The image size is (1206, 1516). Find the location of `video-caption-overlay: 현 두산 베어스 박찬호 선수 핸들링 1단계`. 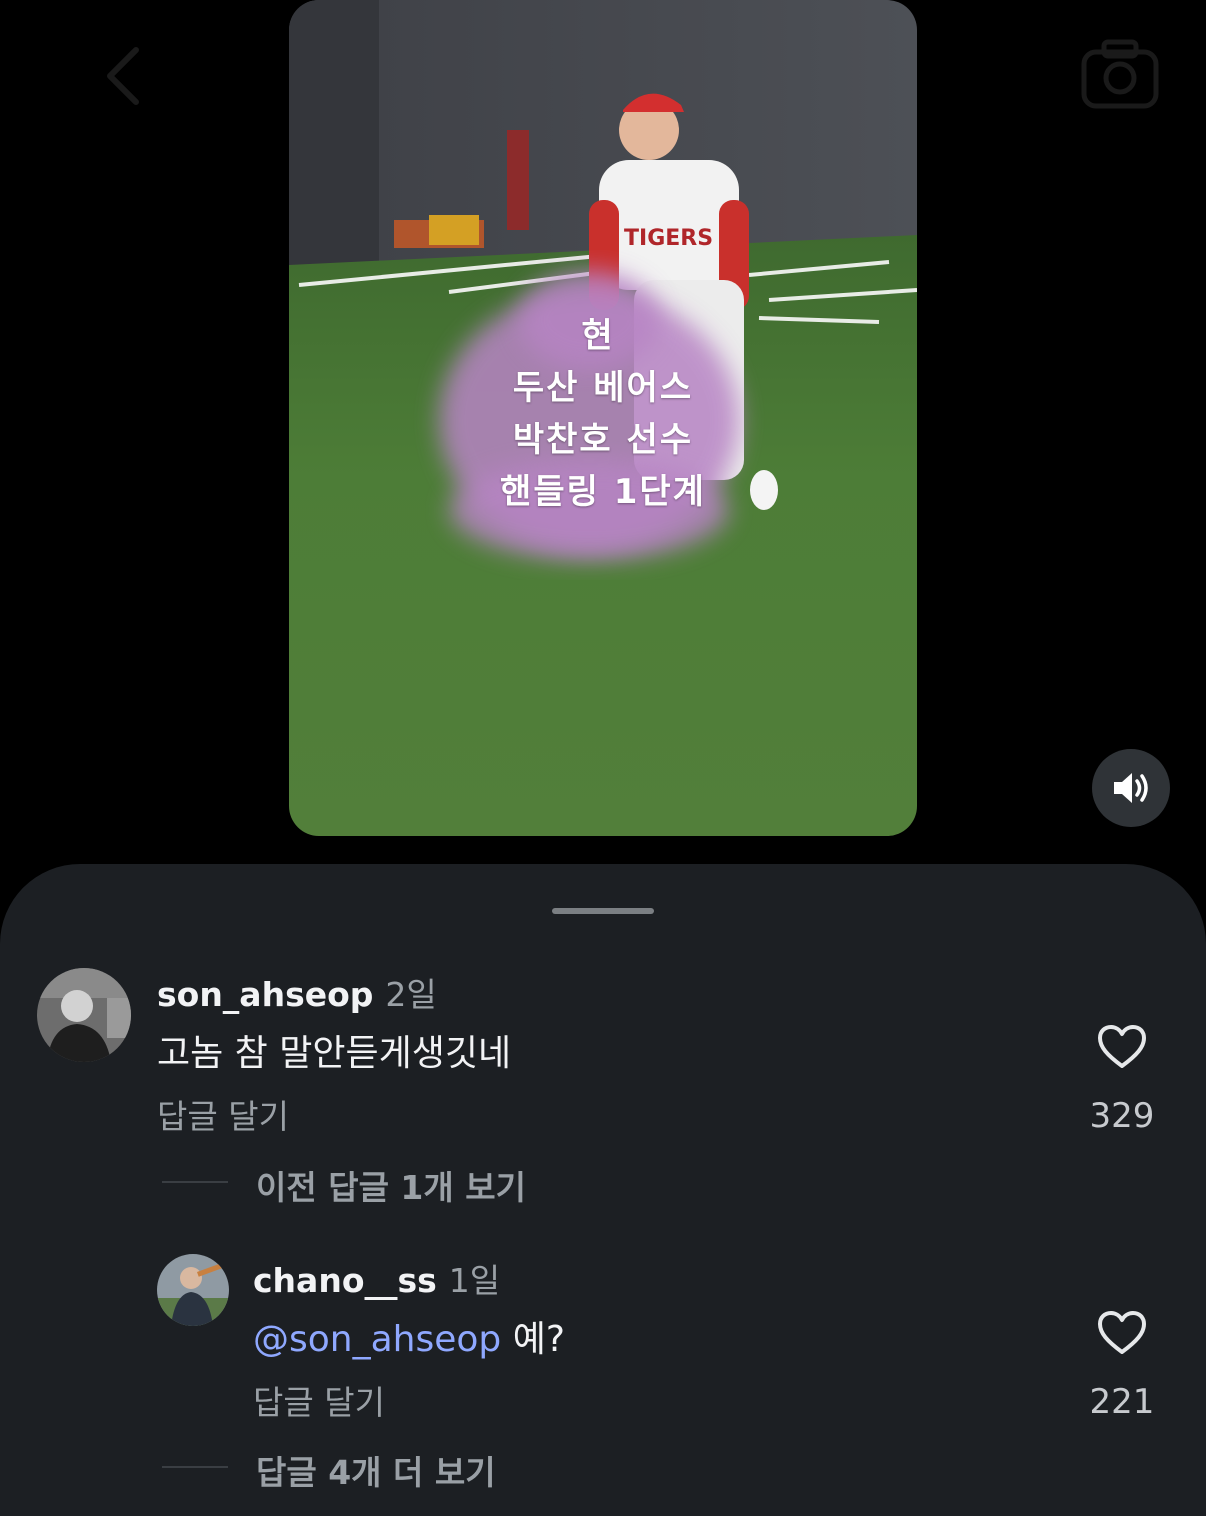

video-caption-overlay: 현 두산 베어스 박찬호 선수 핸들링 1단계 is located at coordinates (603, 414).